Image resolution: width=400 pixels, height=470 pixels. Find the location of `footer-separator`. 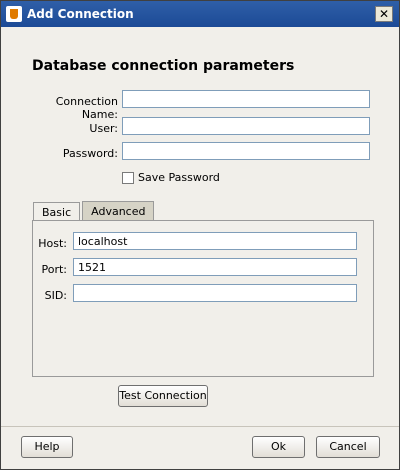

footer-separator is located at coordinates (200, 426).